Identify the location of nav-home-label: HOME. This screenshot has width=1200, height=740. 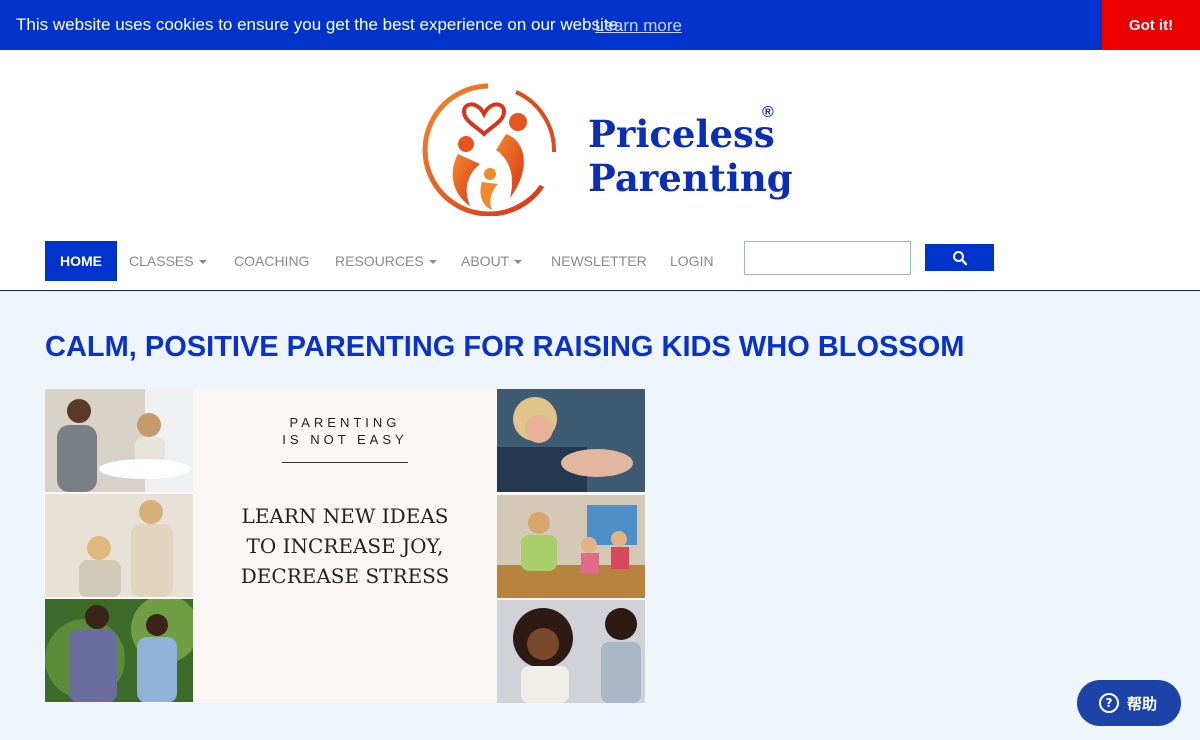
(81, 261).